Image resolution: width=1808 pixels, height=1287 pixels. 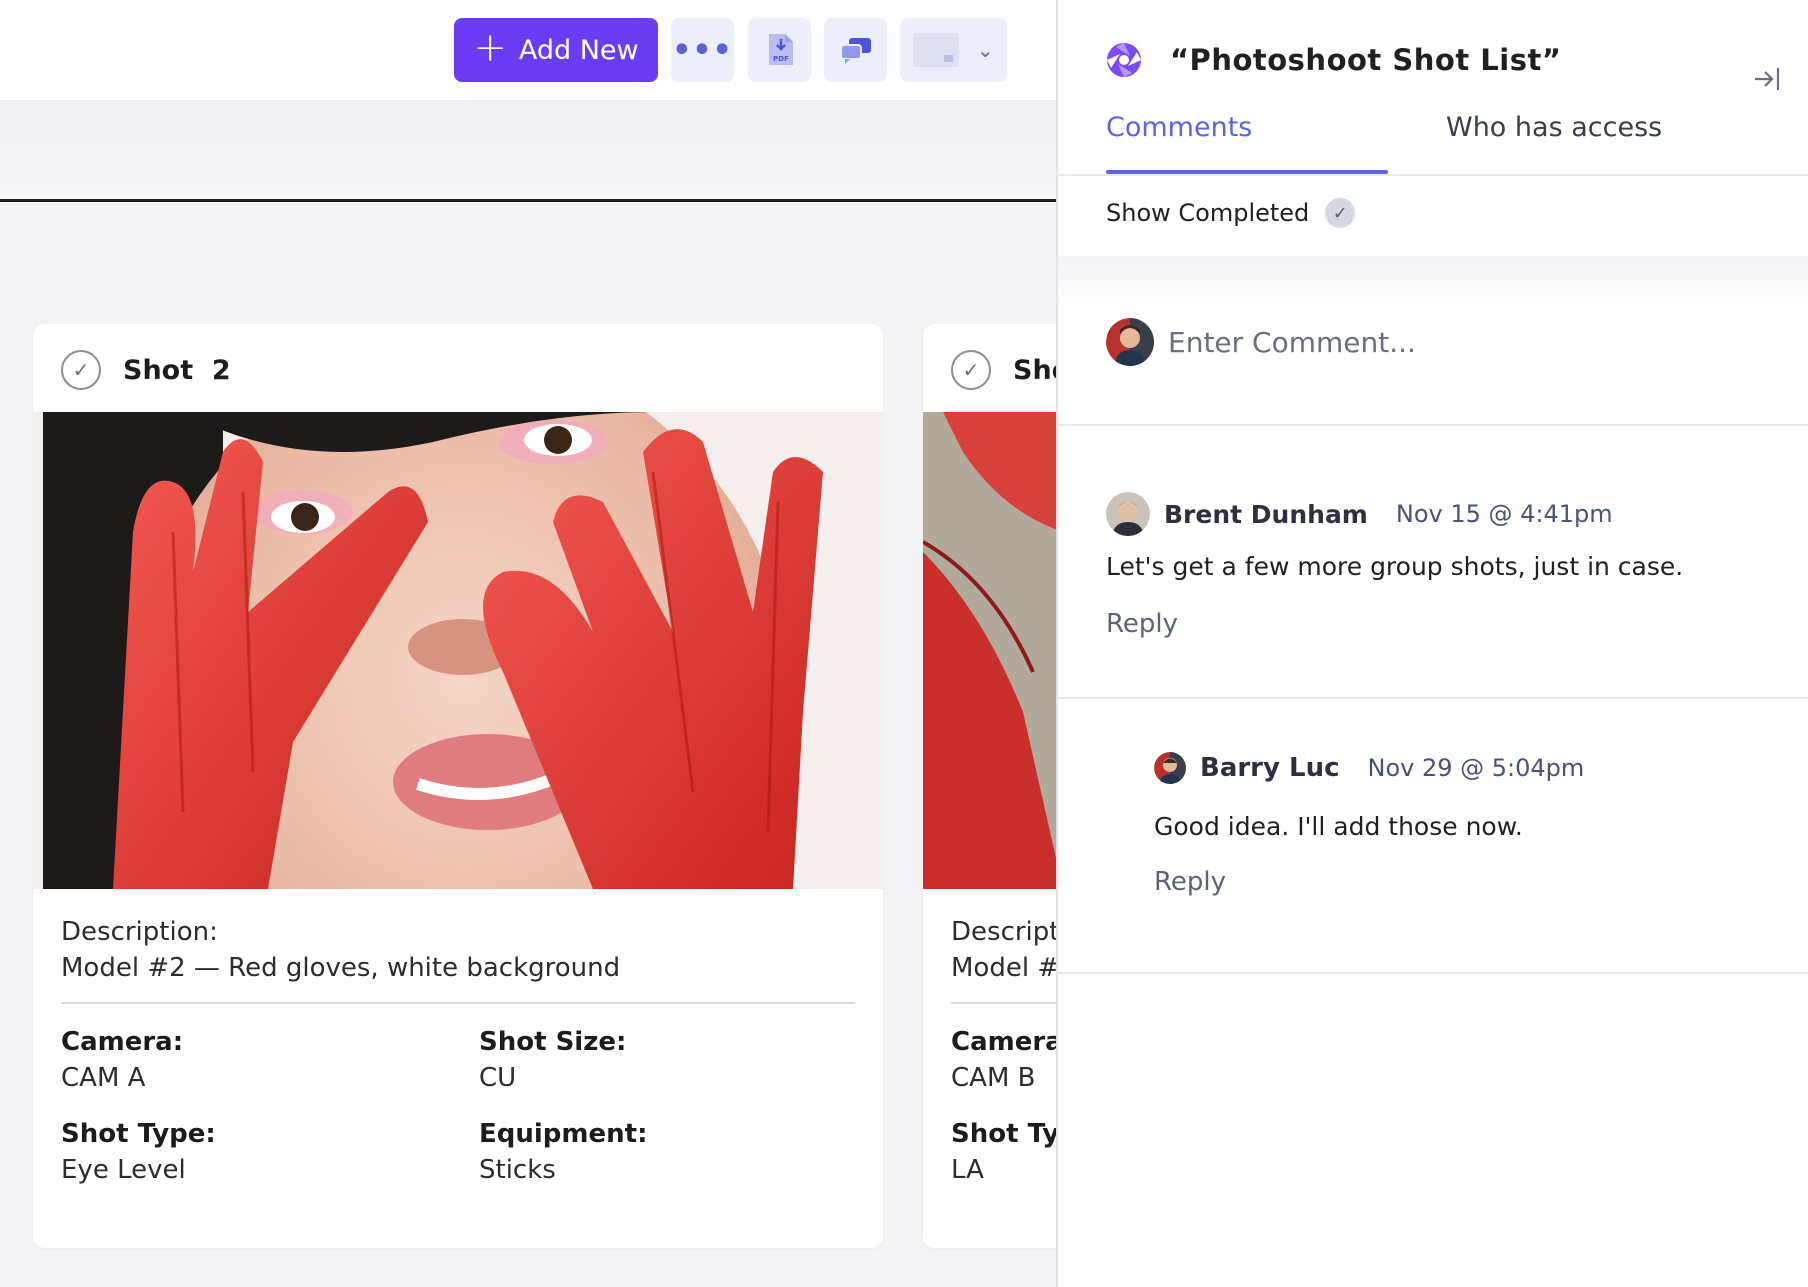 What do you see at coordinates (563, 1152) in the screenshot?
I see `equipment-field: Equipment: Sticks` at bounding box center [563, 1152].